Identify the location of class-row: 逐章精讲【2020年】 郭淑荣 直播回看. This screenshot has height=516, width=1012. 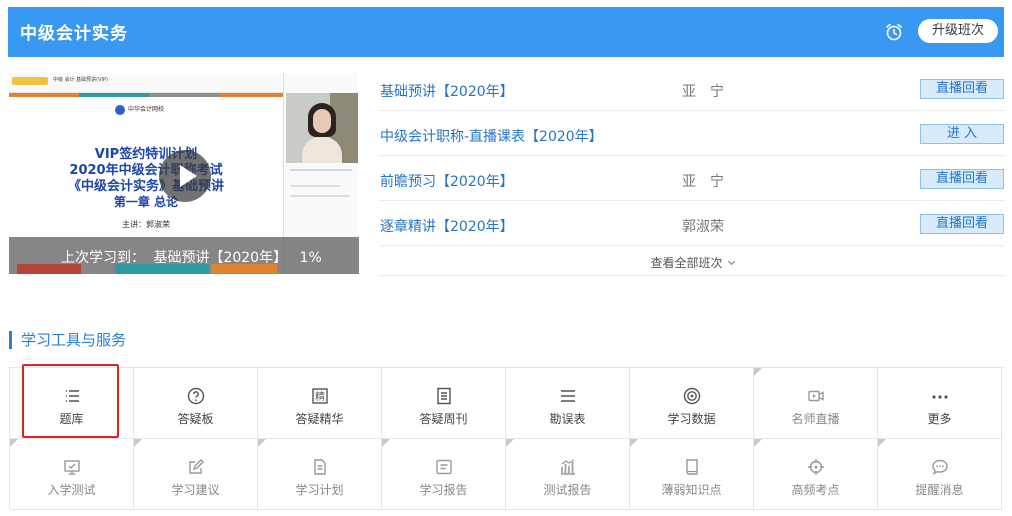
(692, 232).